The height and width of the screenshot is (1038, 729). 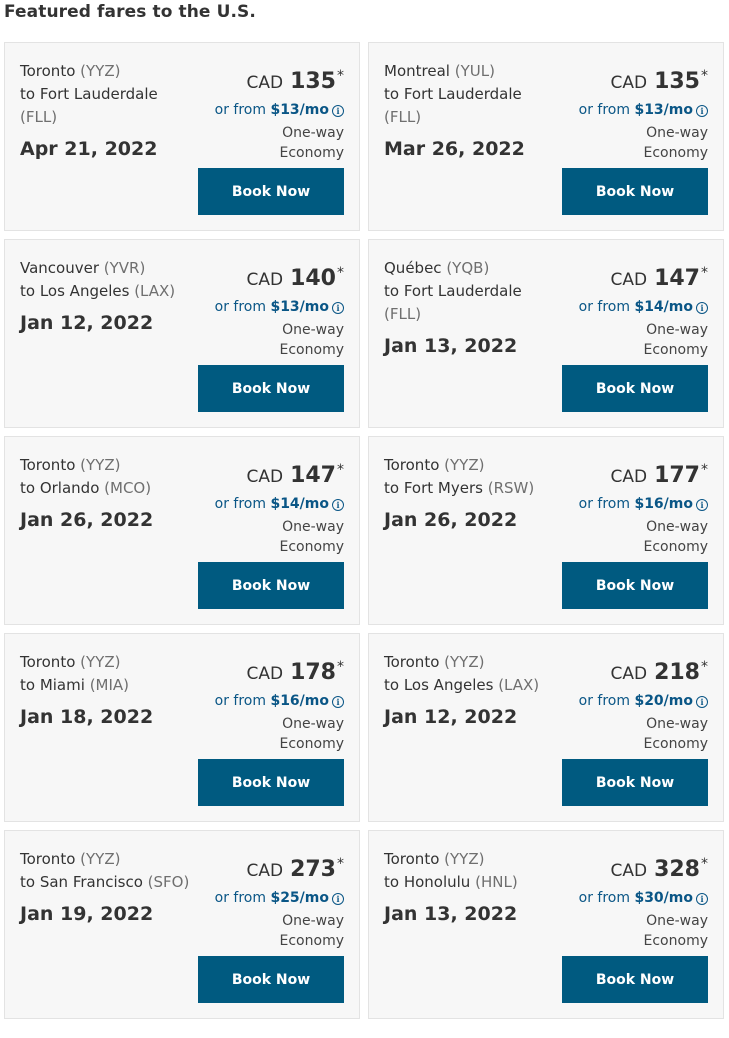 I want to click on fare-price: CAD 273*, so click(x=264, y=867).